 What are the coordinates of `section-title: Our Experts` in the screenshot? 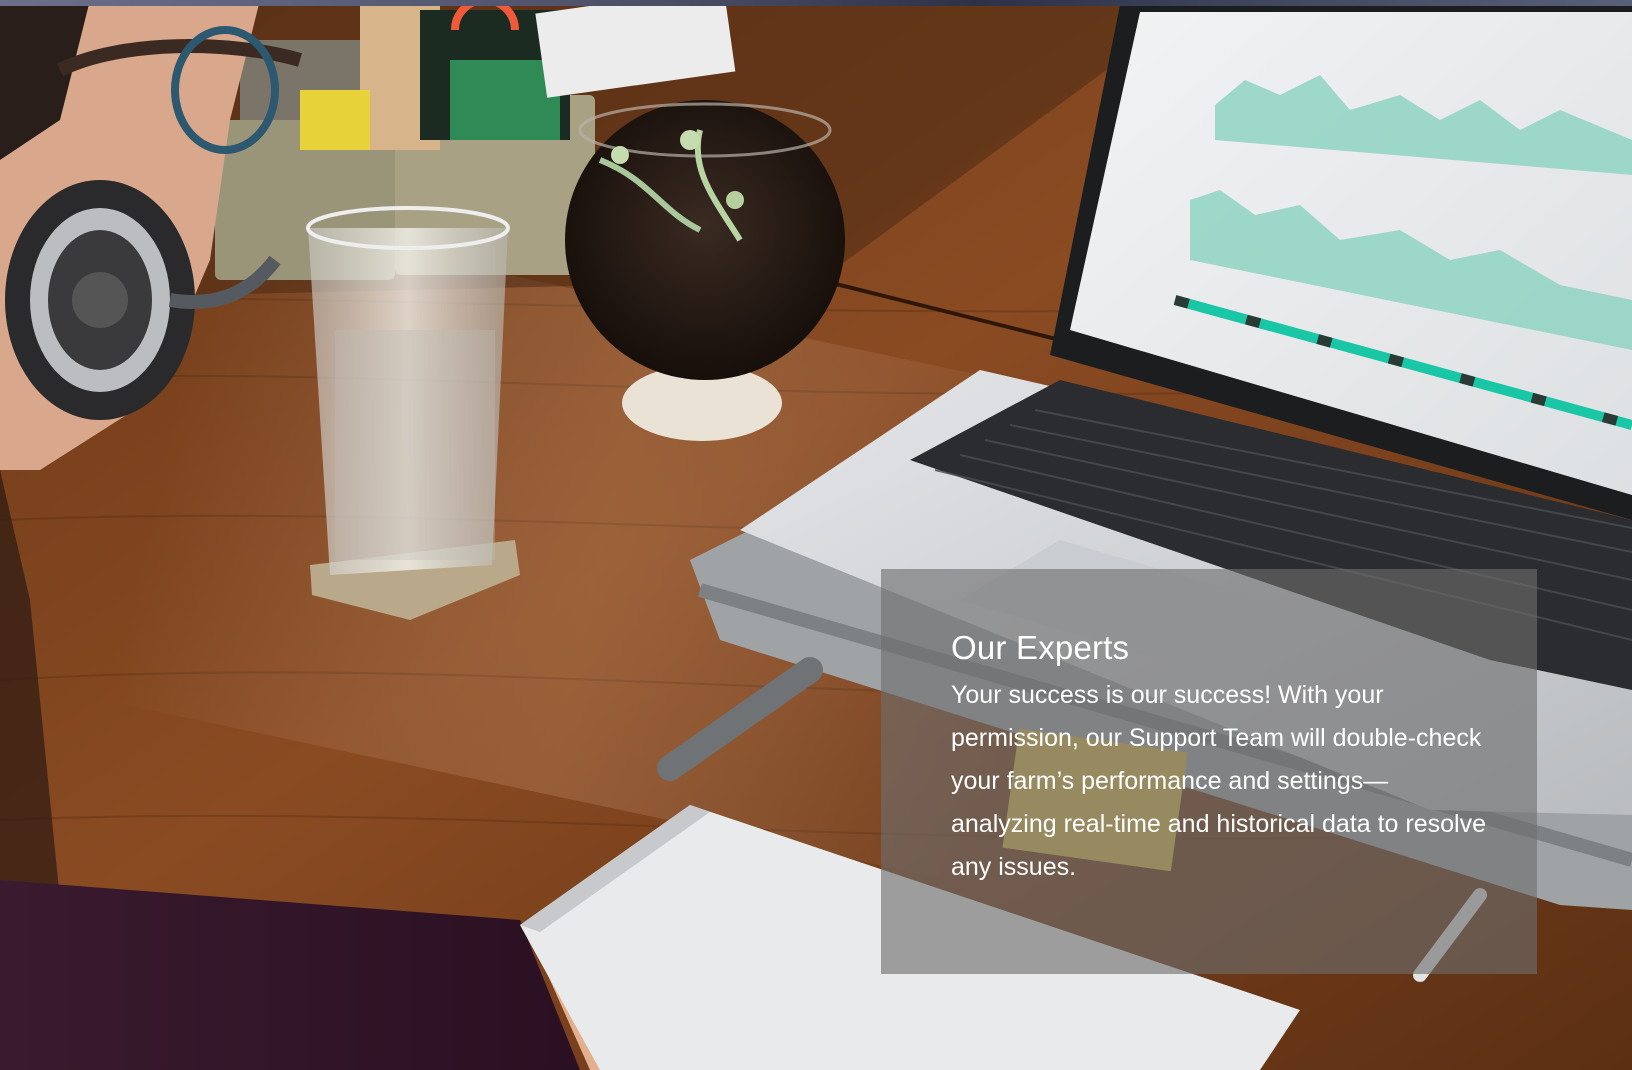 It's located at (1040, 647).